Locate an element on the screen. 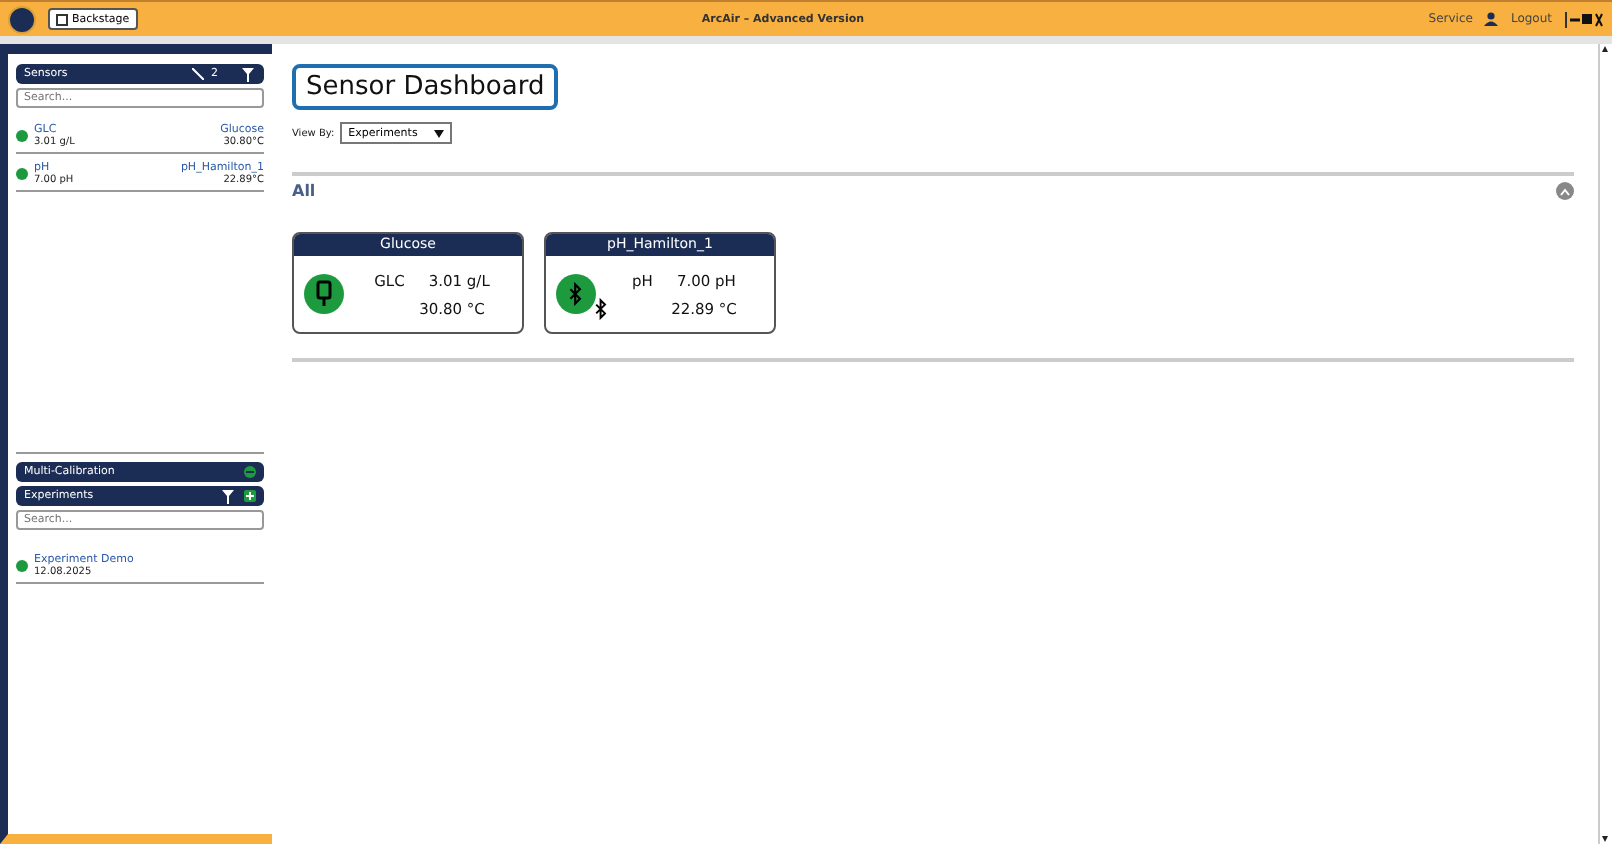 The width and height of the screenshot is (1612, 844). usb-plug-icon is located at coordinates (324, 294).